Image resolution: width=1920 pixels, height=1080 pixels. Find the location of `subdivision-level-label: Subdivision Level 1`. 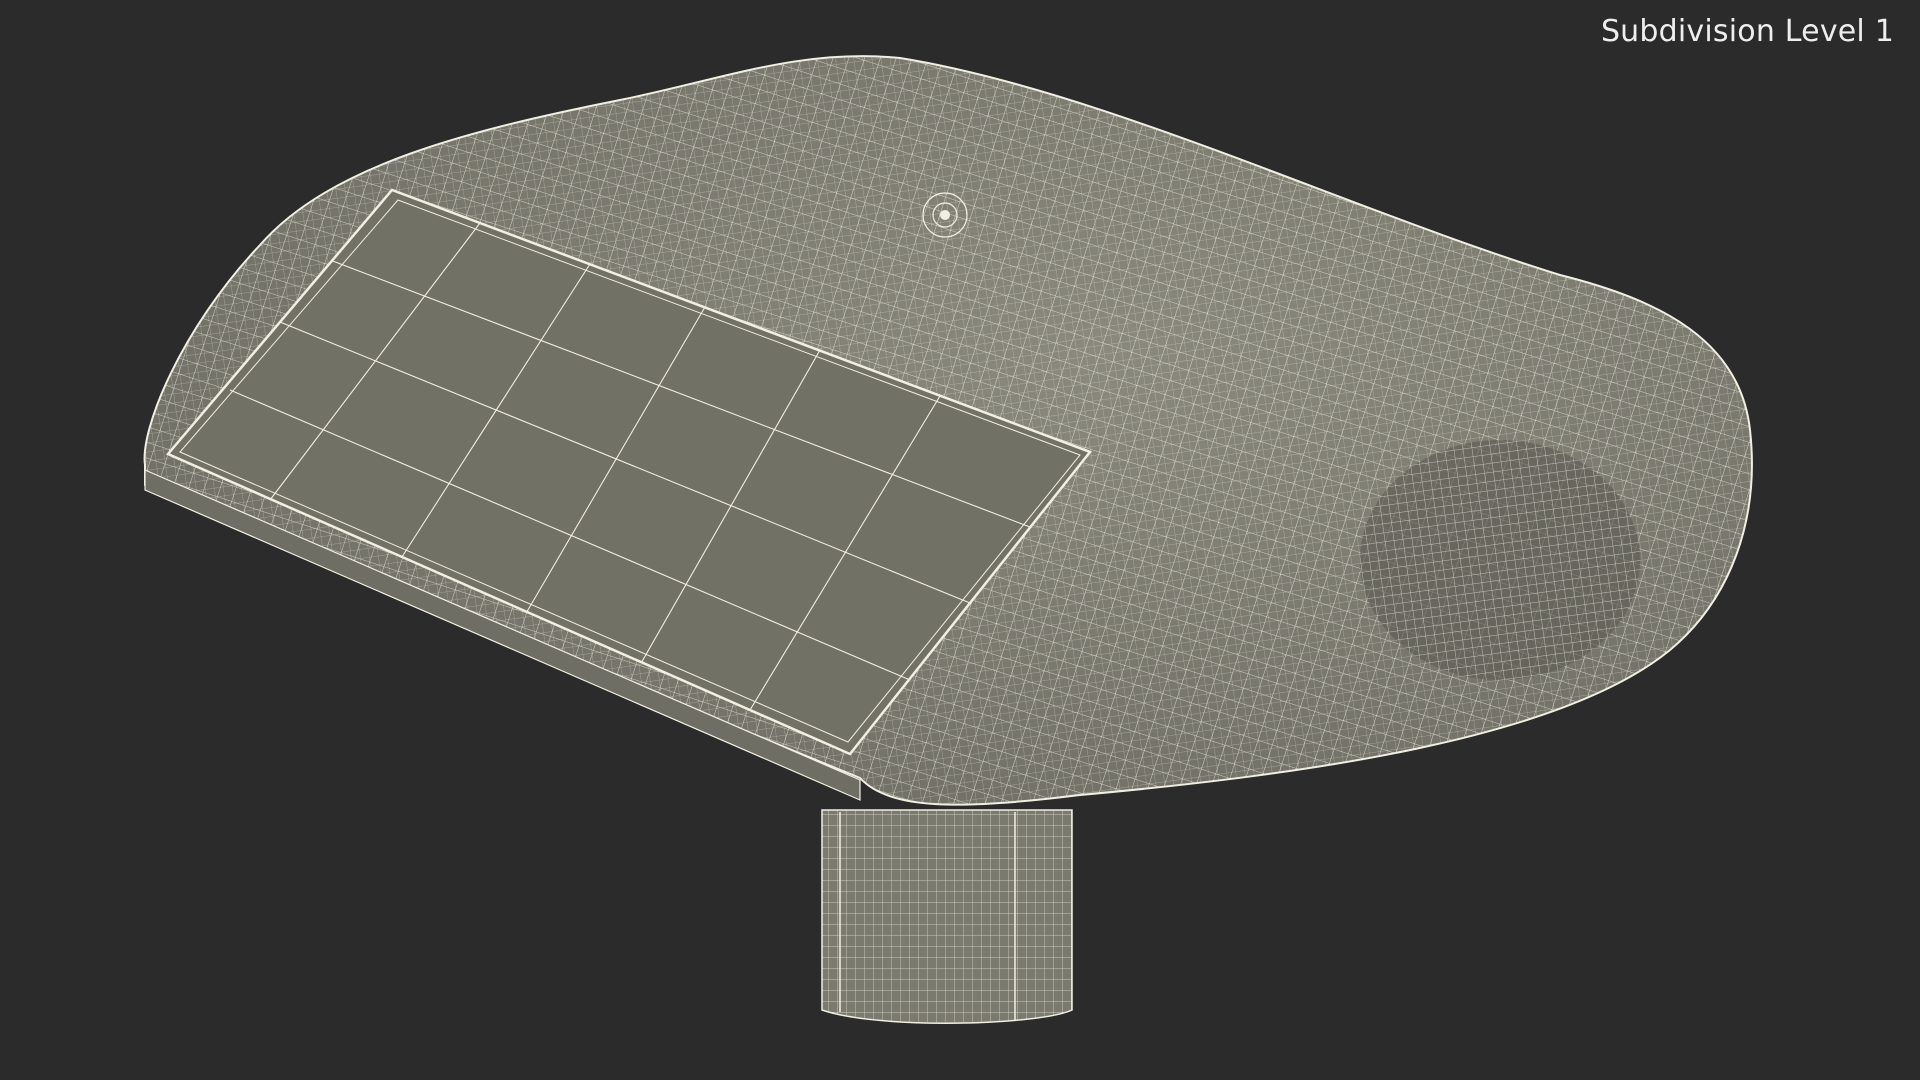

subdivision-level-label: Subdivision Level 1 is located at coordinates (1747, 31).